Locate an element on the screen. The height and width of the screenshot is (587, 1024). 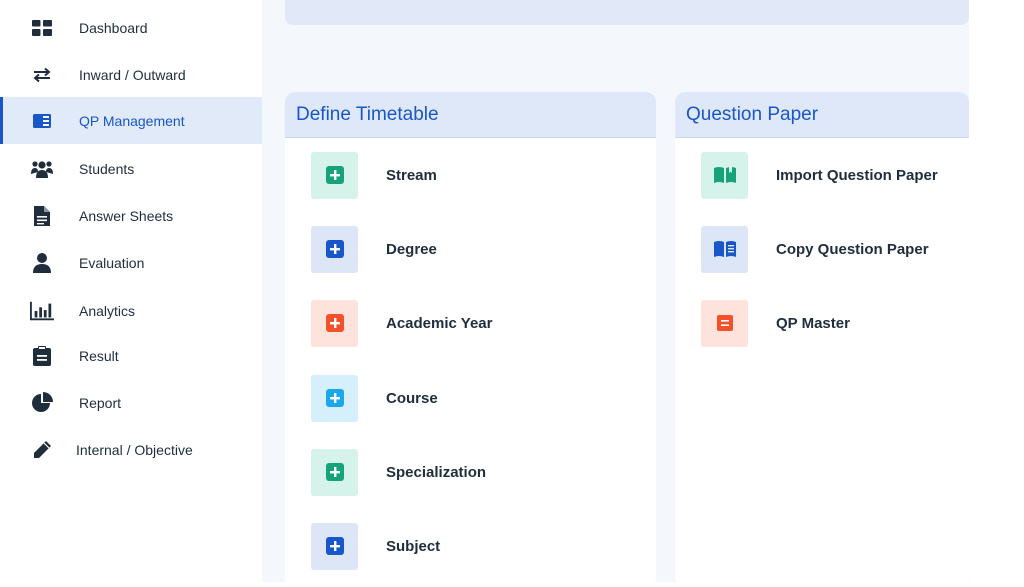
sidebar-item-label: Answer Sheets is located at coordinates (126, 215).